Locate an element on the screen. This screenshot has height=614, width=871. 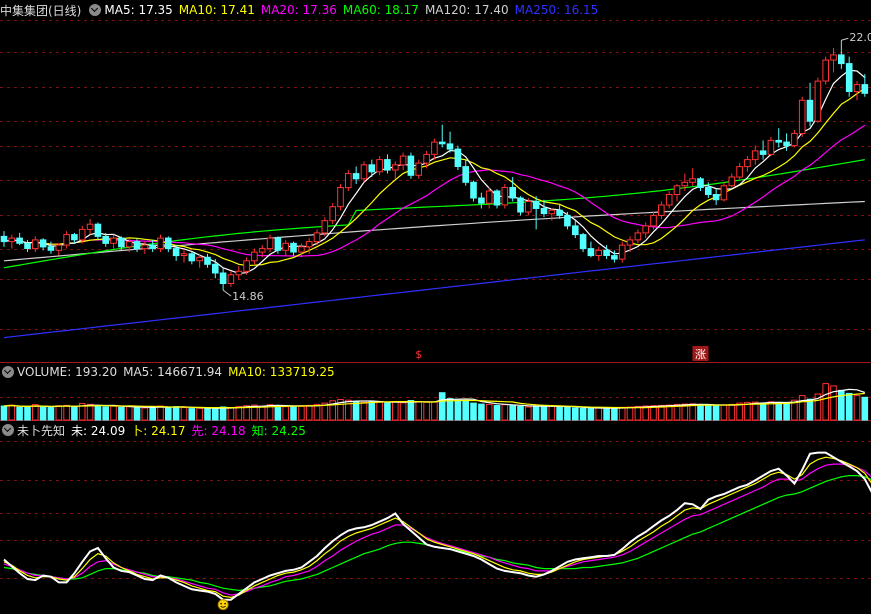
ma-legend-label: MA60: is located at coordinates (361, 10).